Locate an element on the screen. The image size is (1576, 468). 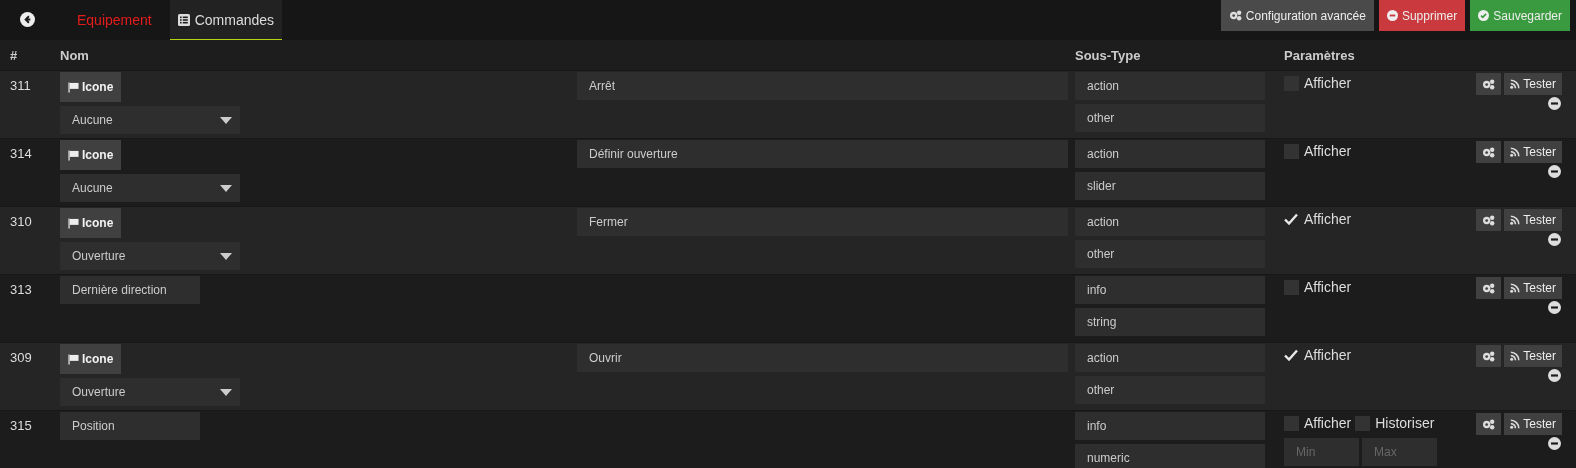
check-circle-icon is located at coordinates (1484, 15).